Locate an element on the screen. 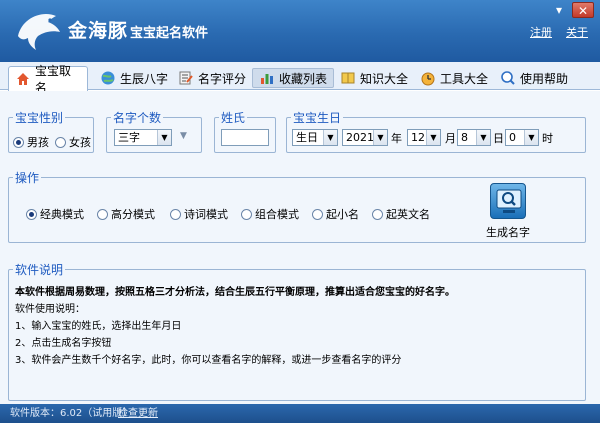 Image resolution: width=600 pixels, height=423 pixels. birth-year-select: 2021 ▼ is located at coordinates (365, 137).